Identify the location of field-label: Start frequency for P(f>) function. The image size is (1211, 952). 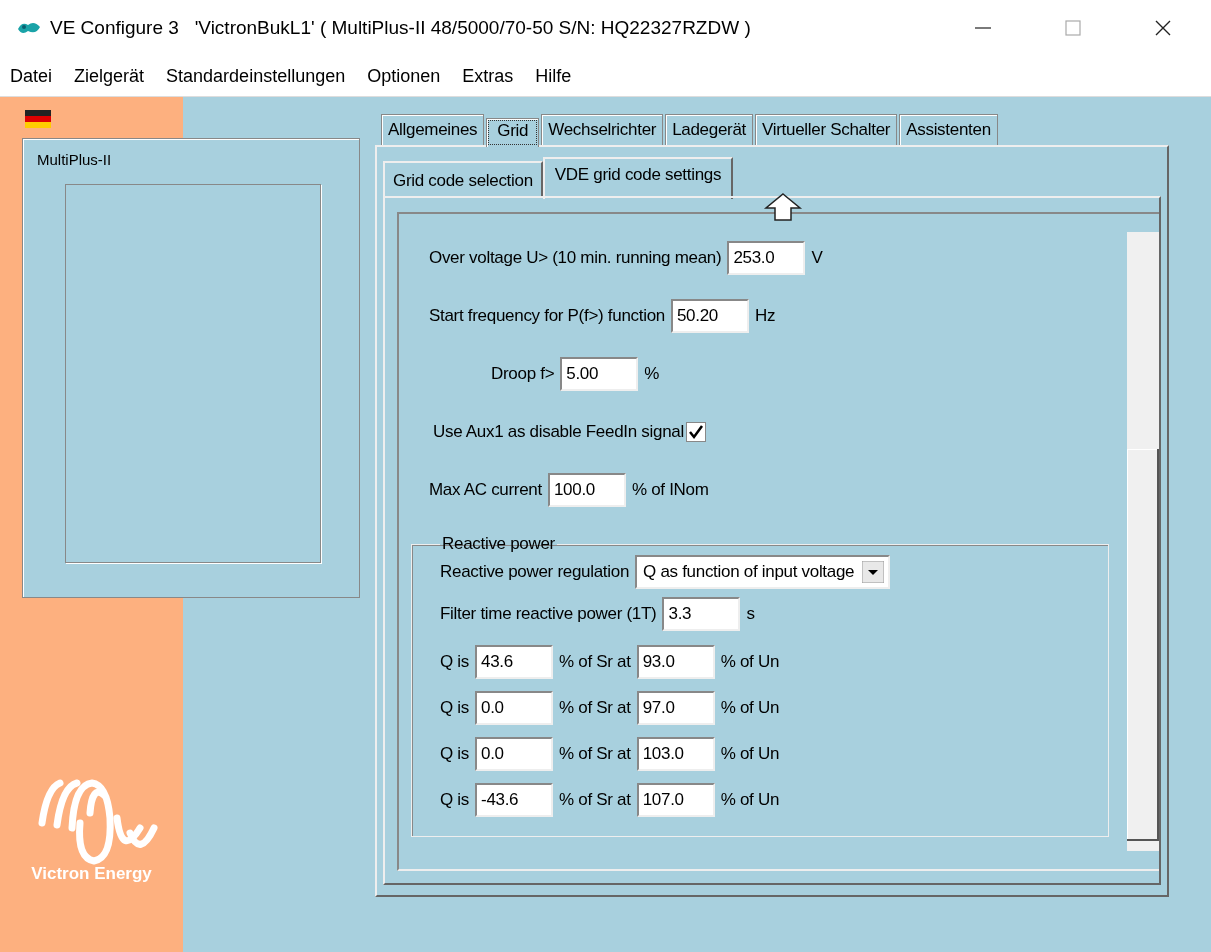
(547, 316).